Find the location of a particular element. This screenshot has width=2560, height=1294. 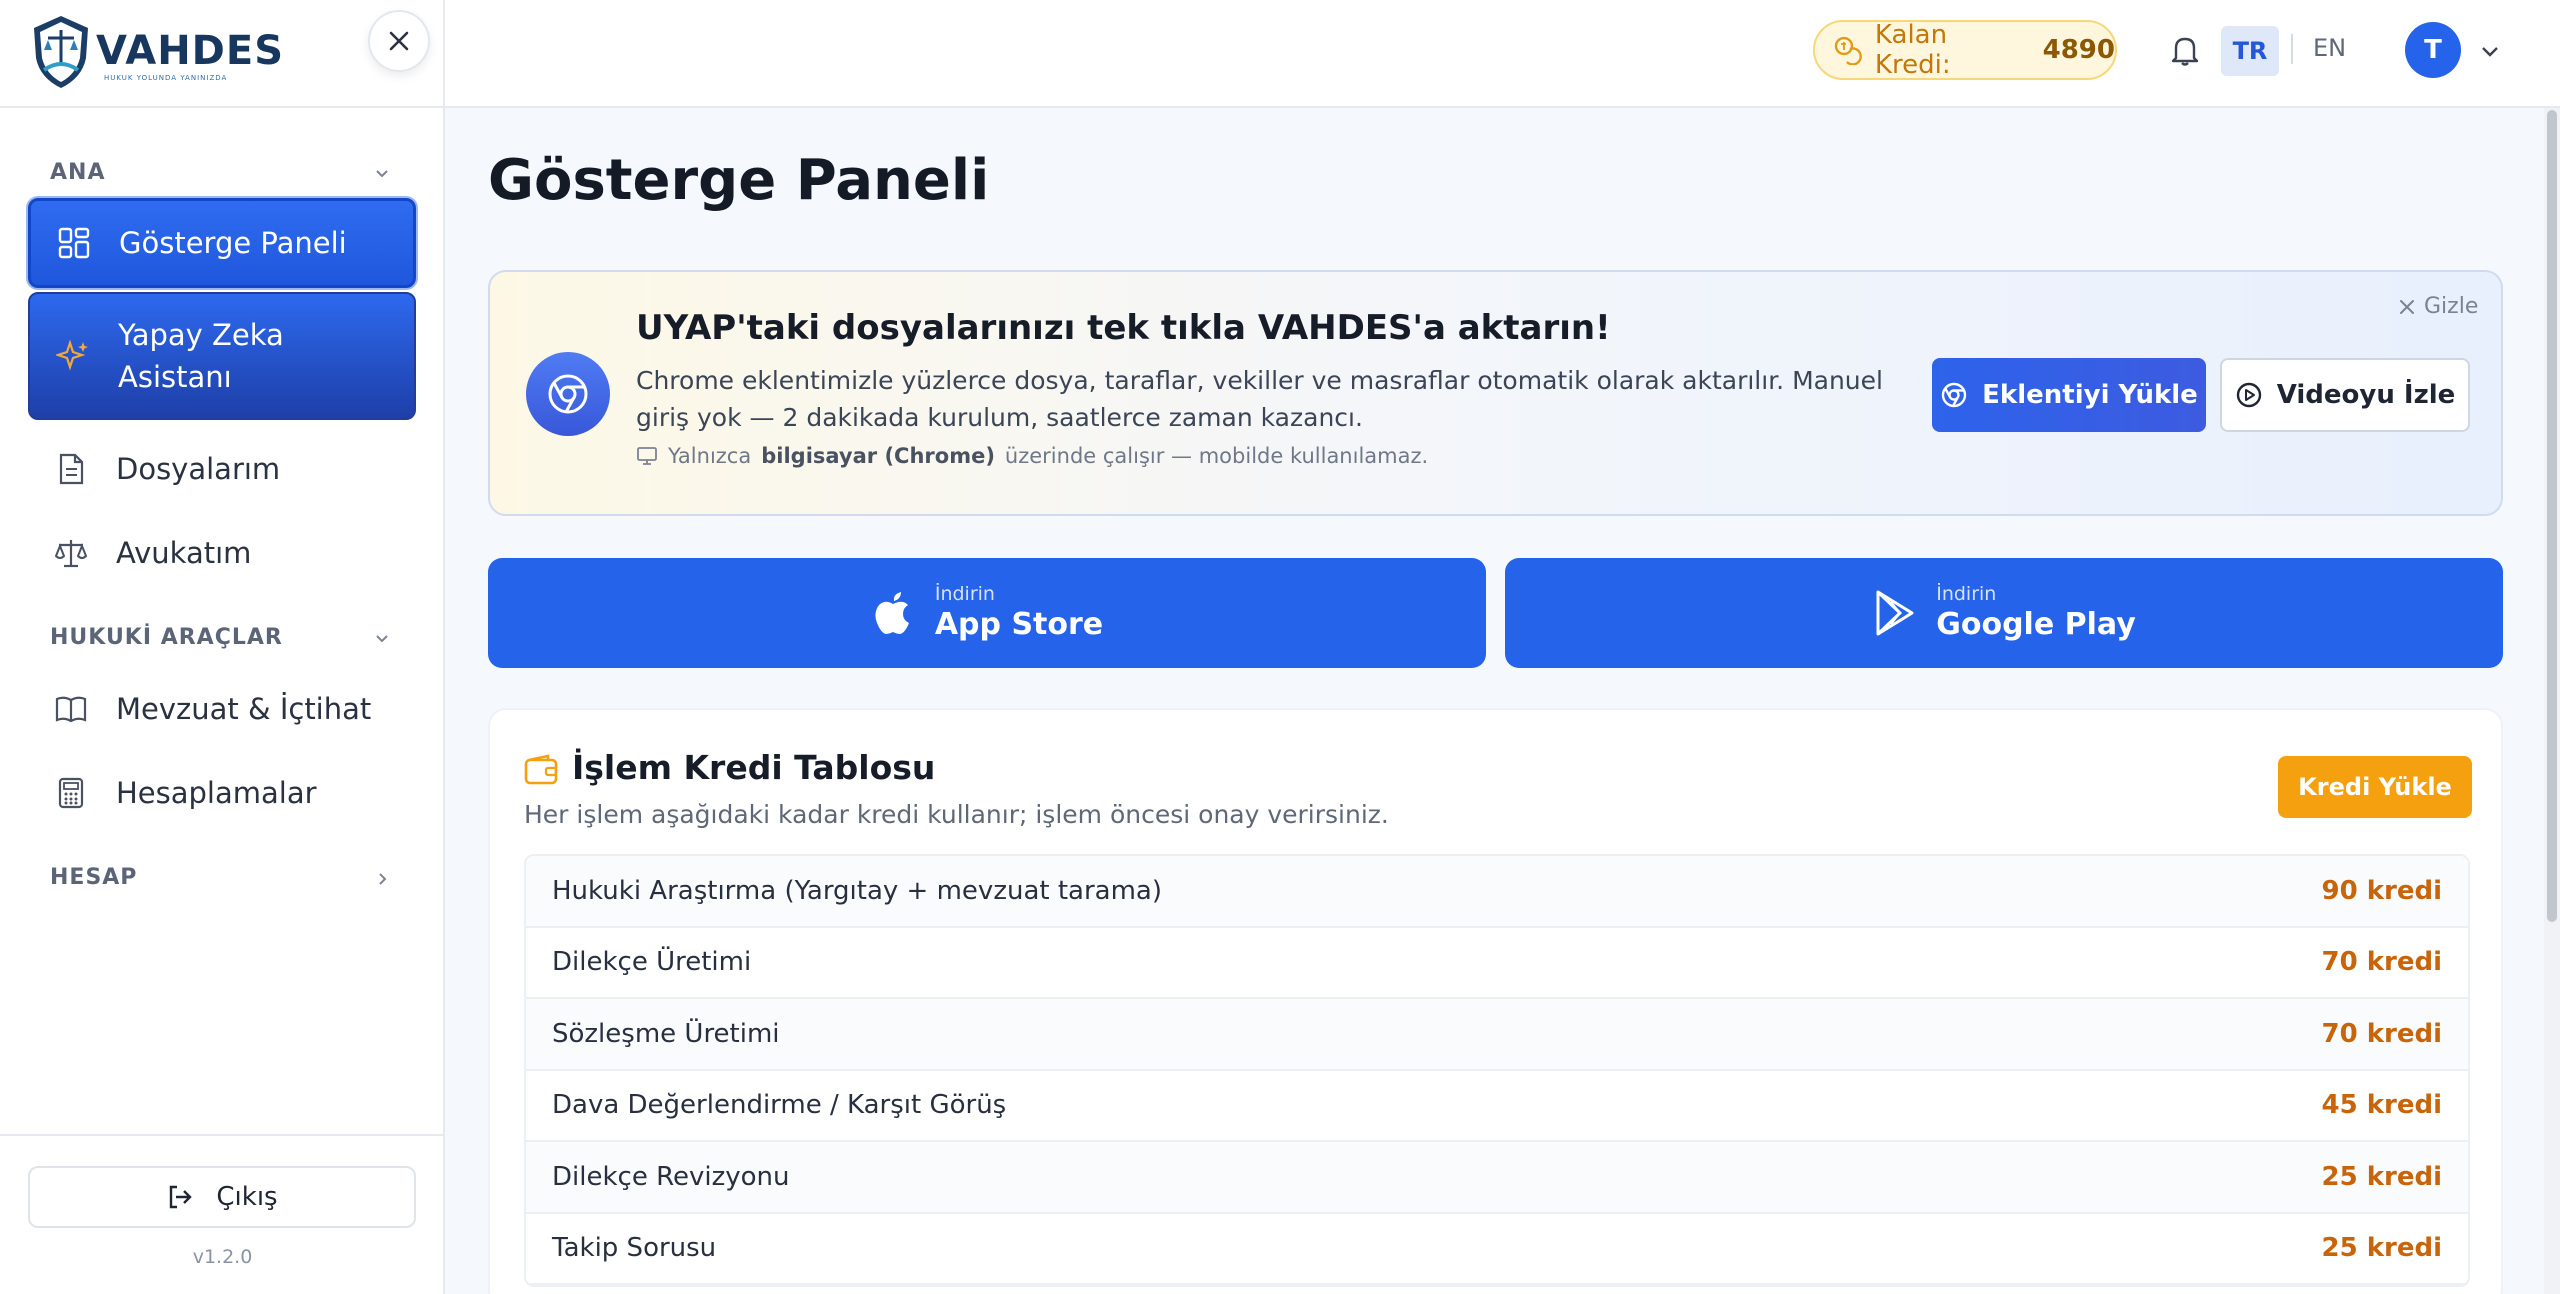

watch-video-button: Videoyu İzle is located at coordinates (2345, 395).